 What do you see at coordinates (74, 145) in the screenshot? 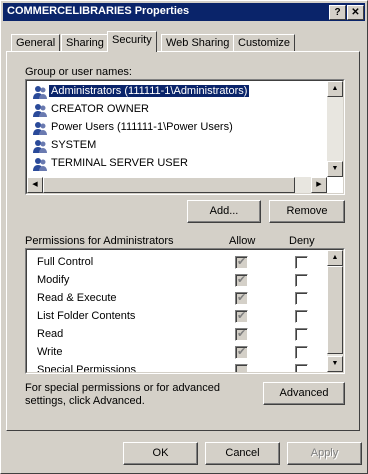
I see `list-item-label: SYSTEM` at bounding box center [74, 145].